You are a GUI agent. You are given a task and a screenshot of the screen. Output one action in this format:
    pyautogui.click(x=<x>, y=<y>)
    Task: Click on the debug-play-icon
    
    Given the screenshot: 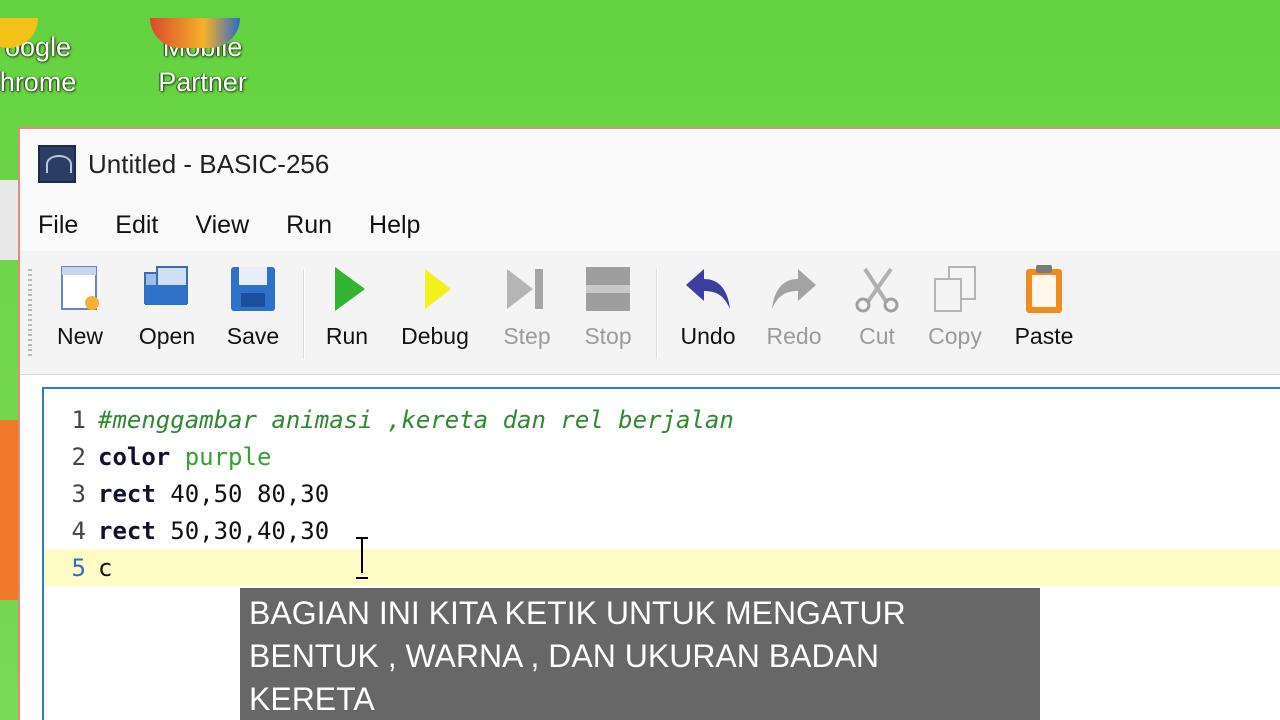 What is the action you would take?
    pyautogui.click(x=438, y=289)
    